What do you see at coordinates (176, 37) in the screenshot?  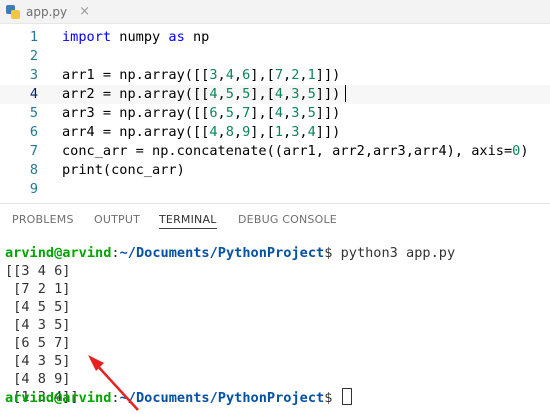 I see `code-token: as` at bounding box center [176, 37].